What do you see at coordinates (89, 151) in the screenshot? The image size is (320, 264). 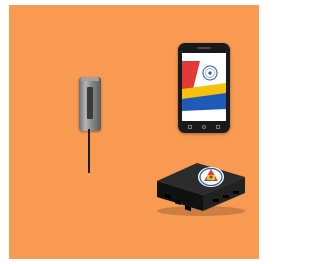 I see `sensor-cable` at bounding box center [89, 151].